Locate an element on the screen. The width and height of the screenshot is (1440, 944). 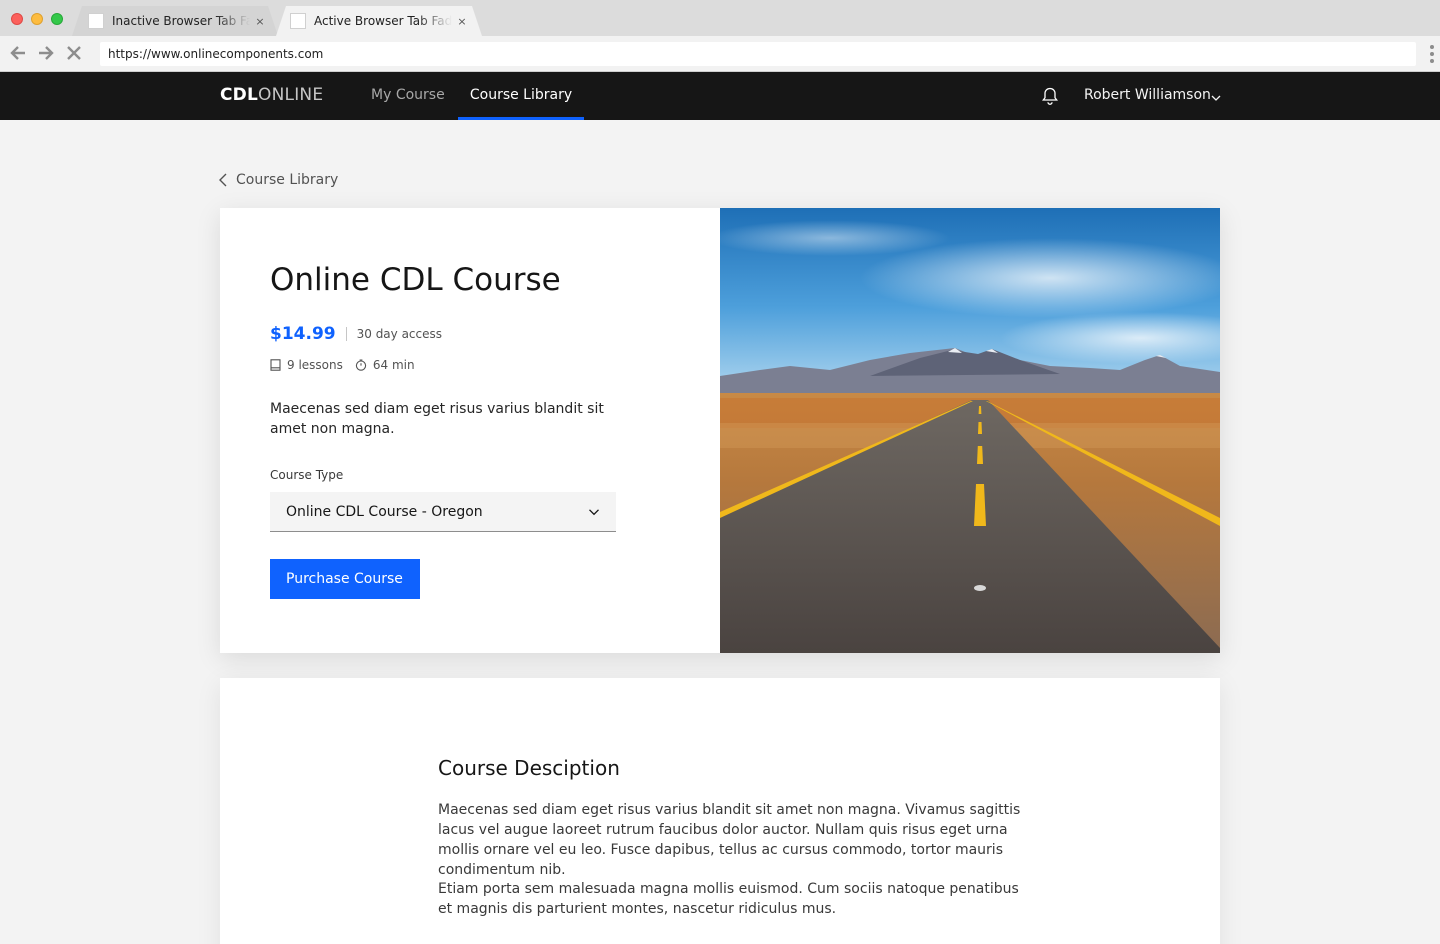
book-icon is located at coordinates (275, 365).